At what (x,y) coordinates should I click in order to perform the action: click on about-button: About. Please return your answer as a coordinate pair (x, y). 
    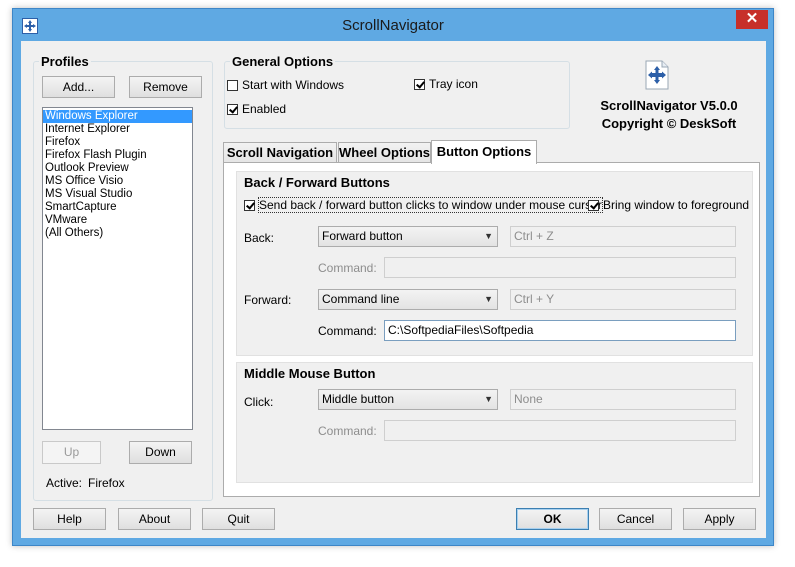
    Looking at the image, I should click on (154, 519).